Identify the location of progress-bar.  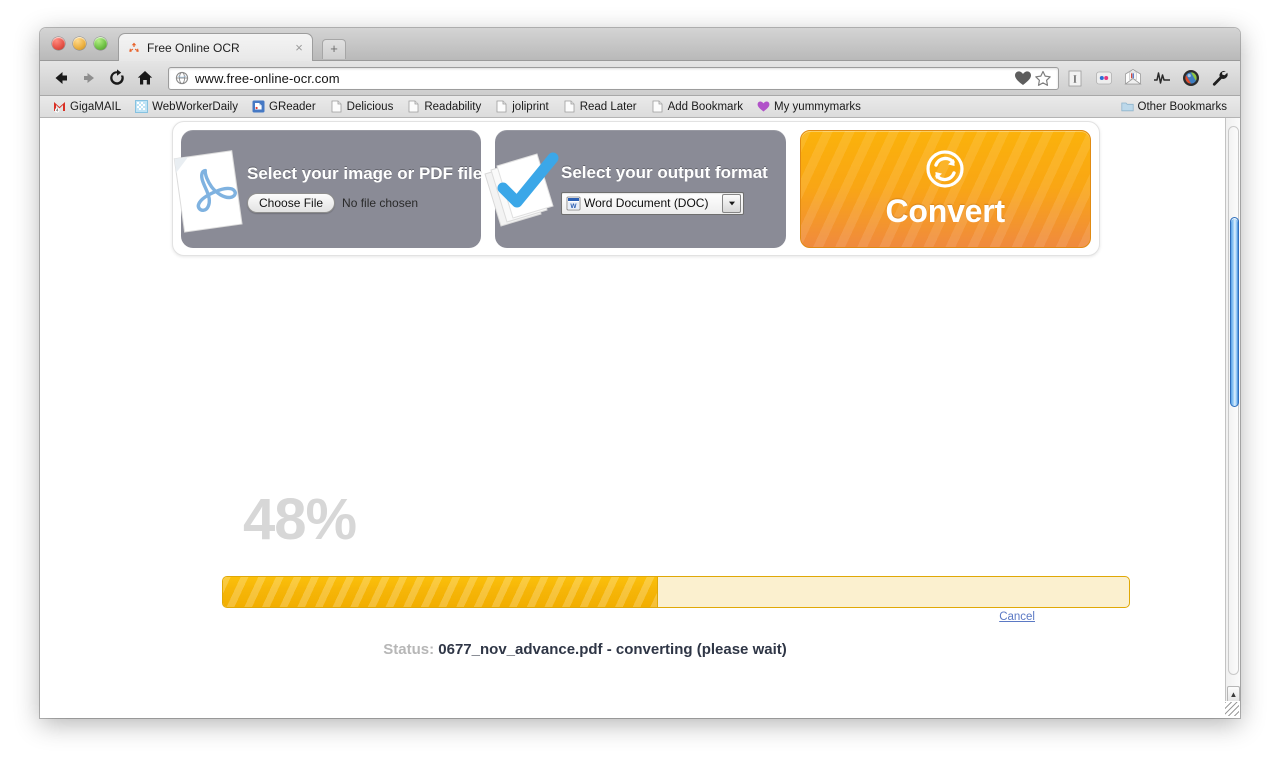
(676, 592).